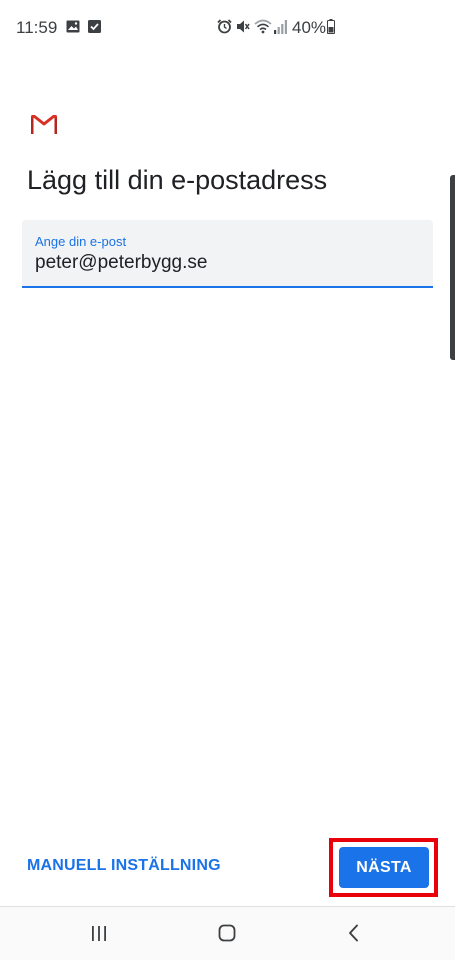 The image size is (455, 960). Describe the element at coordinates (452, 267) in the screenshot. I see `edge-panel-handle` at that location.